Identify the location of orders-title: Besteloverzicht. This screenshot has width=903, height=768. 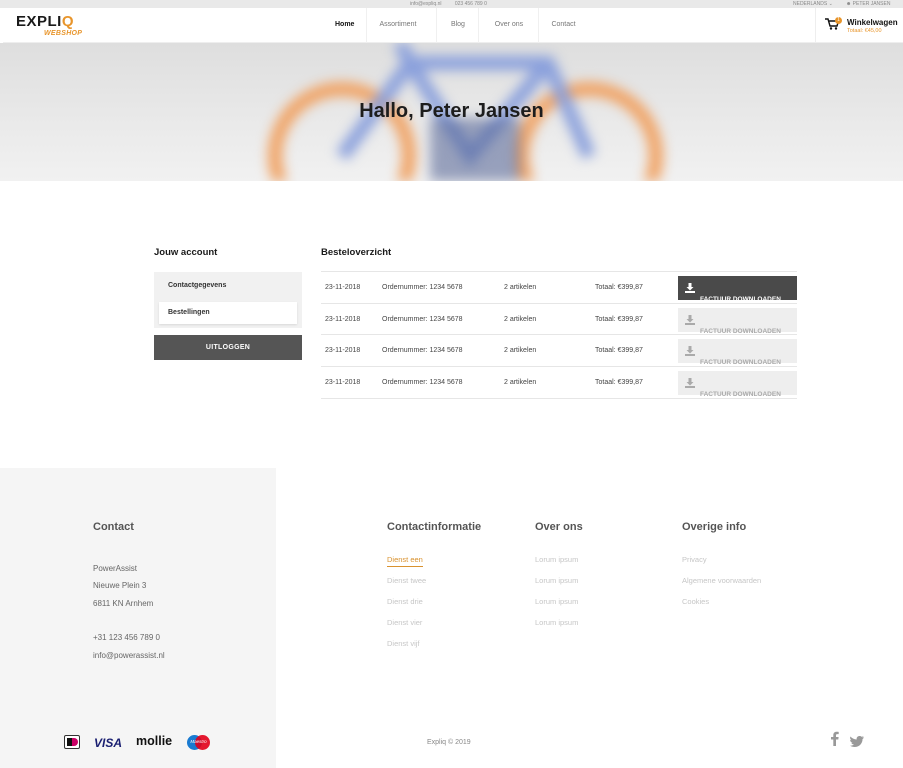
(356, 252).